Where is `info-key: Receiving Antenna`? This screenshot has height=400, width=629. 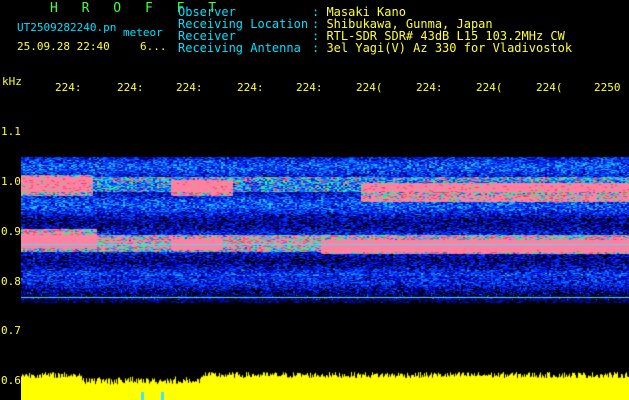
info-key: Receiving Antenna is located at coordinates (239, 48).